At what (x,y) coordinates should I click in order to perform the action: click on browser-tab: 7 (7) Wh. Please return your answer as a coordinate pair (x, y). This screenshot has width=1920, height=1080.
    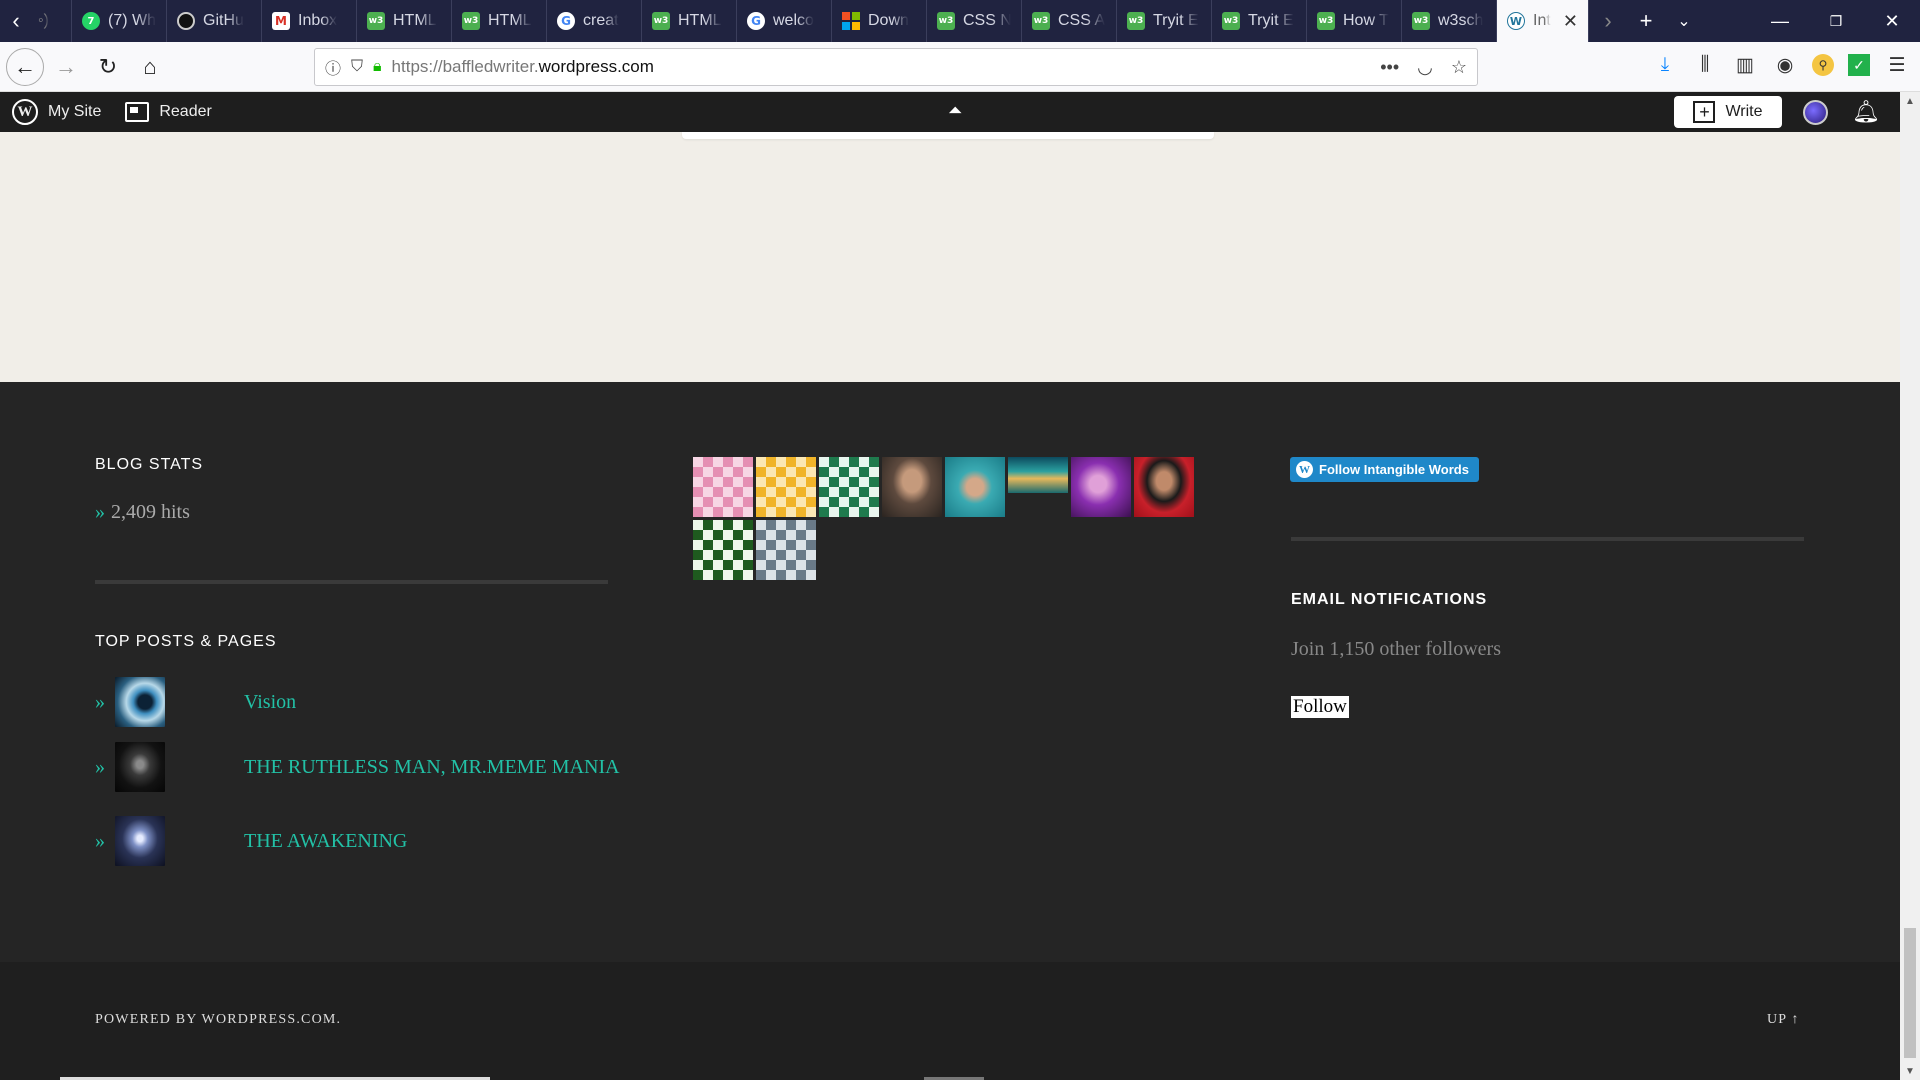
    Looking at the image, I should click on (119, 21).